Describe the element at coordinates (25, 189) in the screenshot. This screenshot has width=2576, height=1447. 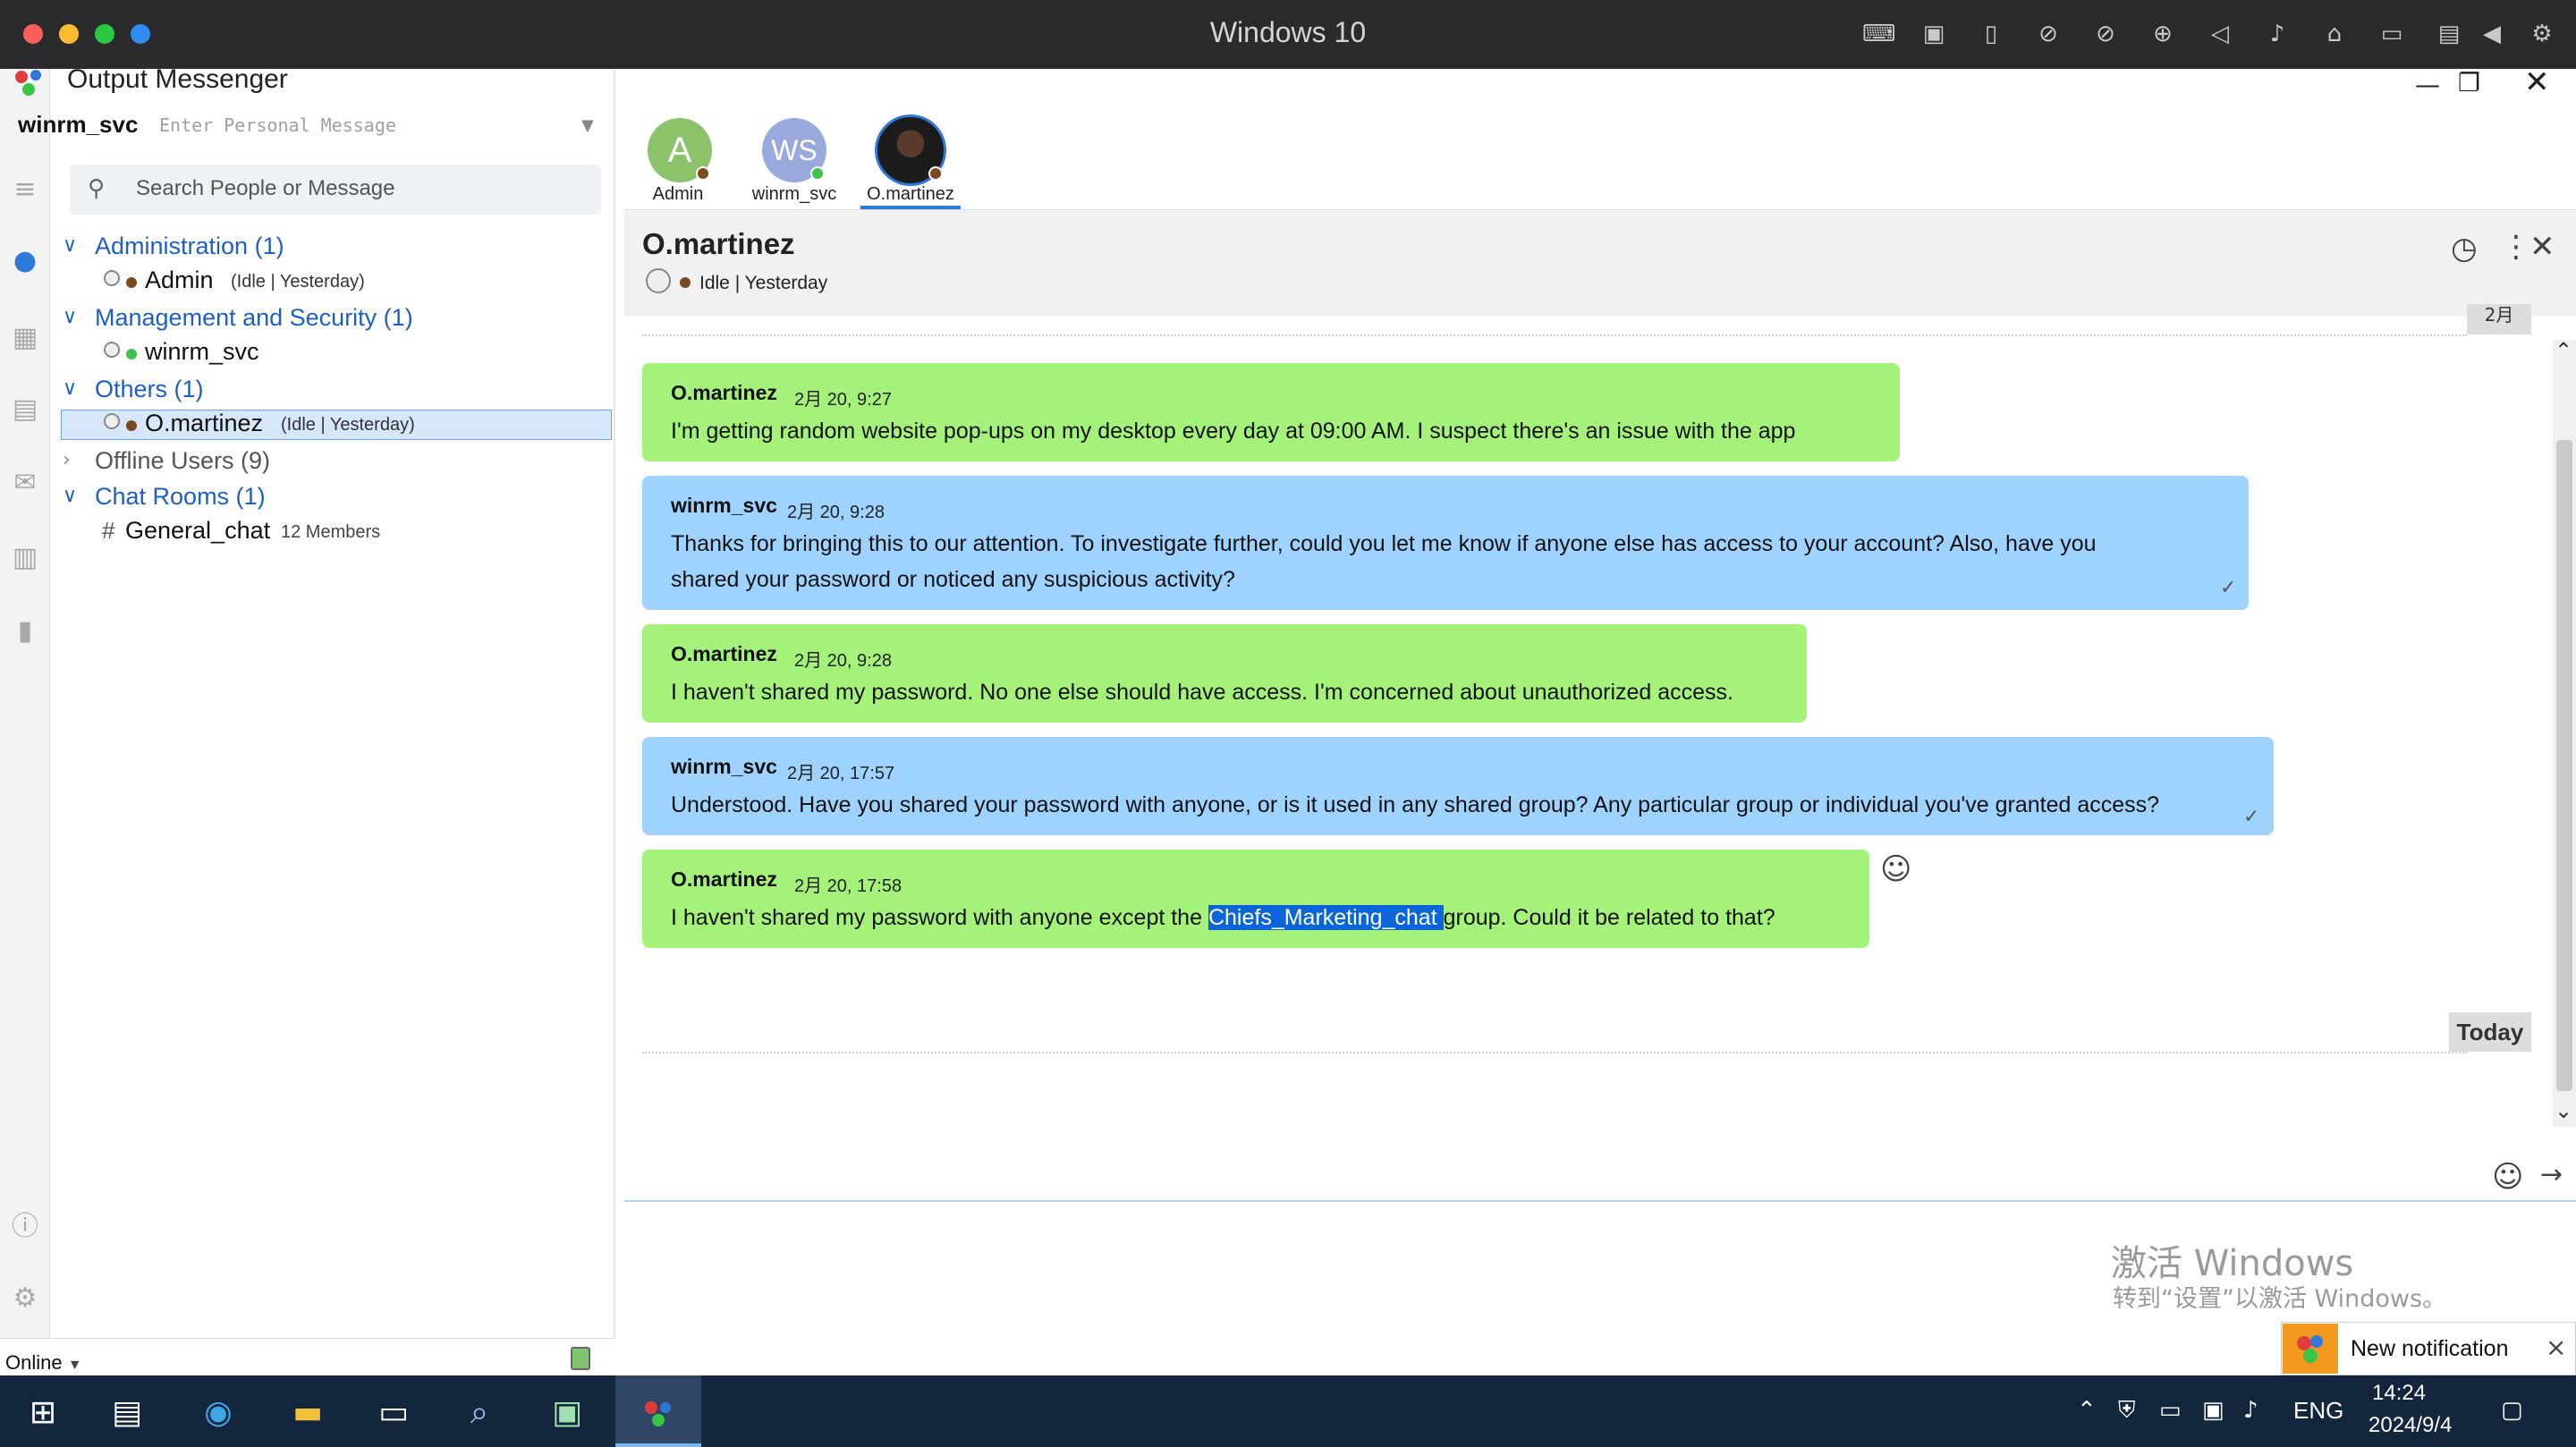
I see `menu-icon: ≡` at that location.